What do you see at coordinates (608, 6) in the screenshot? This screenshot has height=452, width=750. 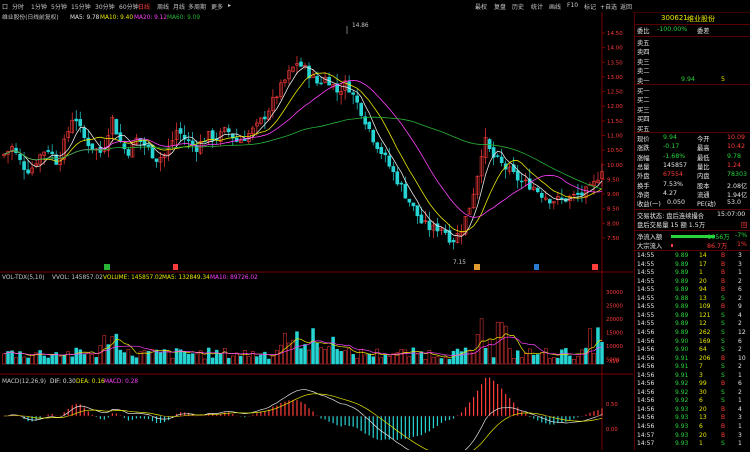 I see `toolbar-item-7: +自选` at bounding box center [608, 6].